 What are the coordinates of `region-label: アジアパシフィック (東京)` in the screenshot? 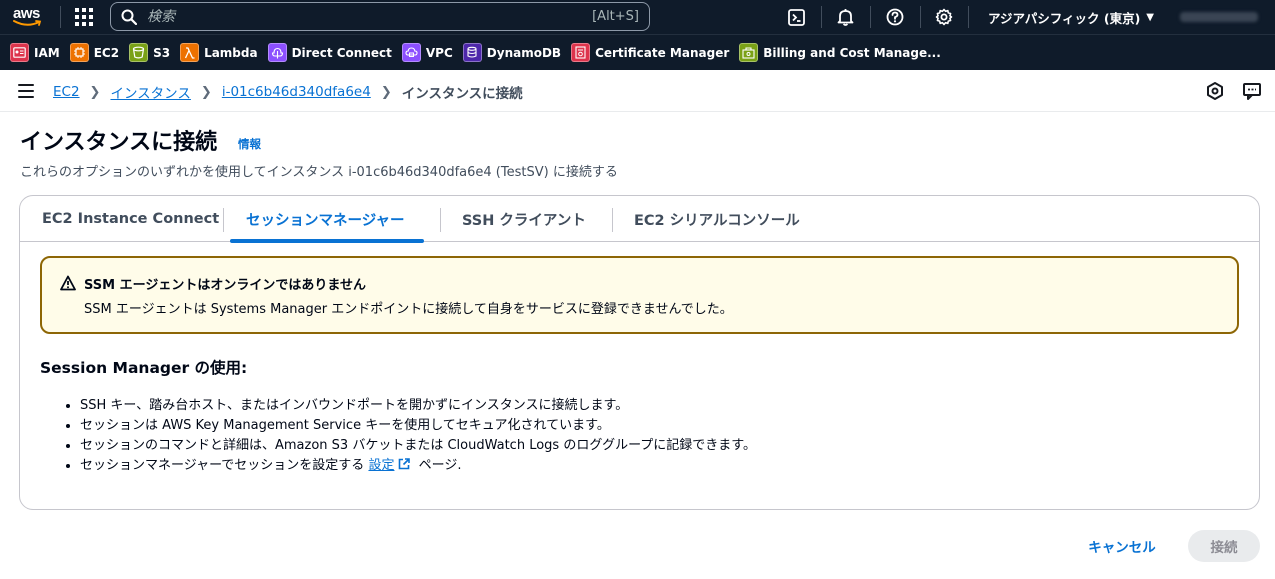 It's located at (1064, 18).